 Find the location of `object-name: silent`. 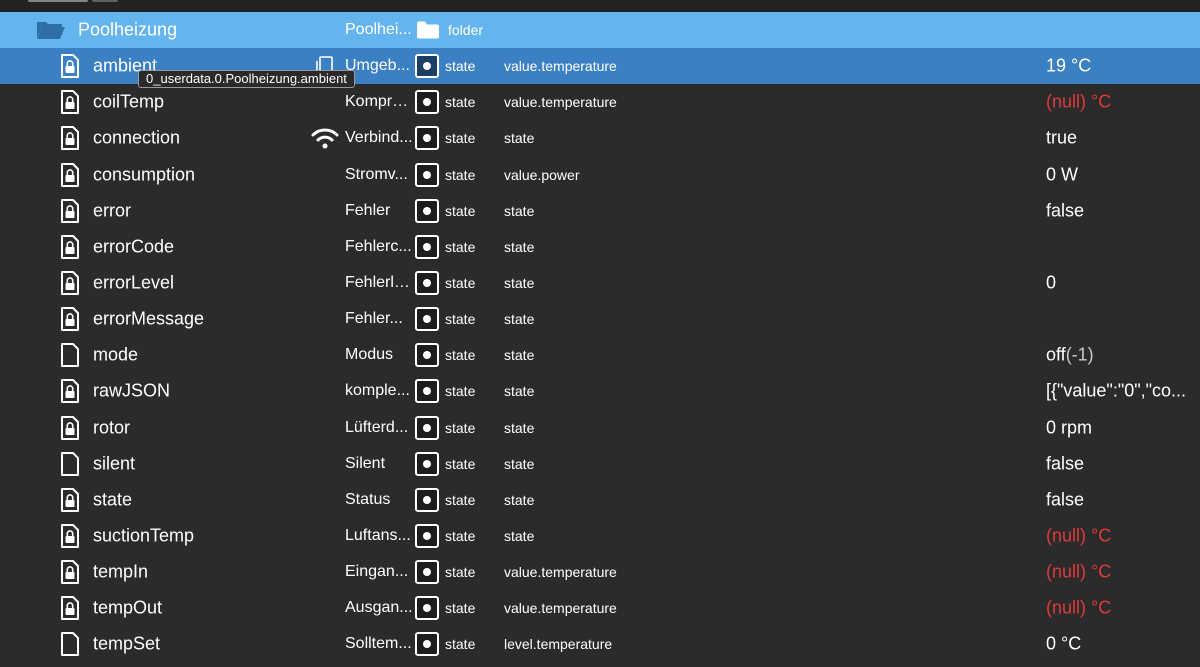

object-name: silent is located at coordinates (114, 463).